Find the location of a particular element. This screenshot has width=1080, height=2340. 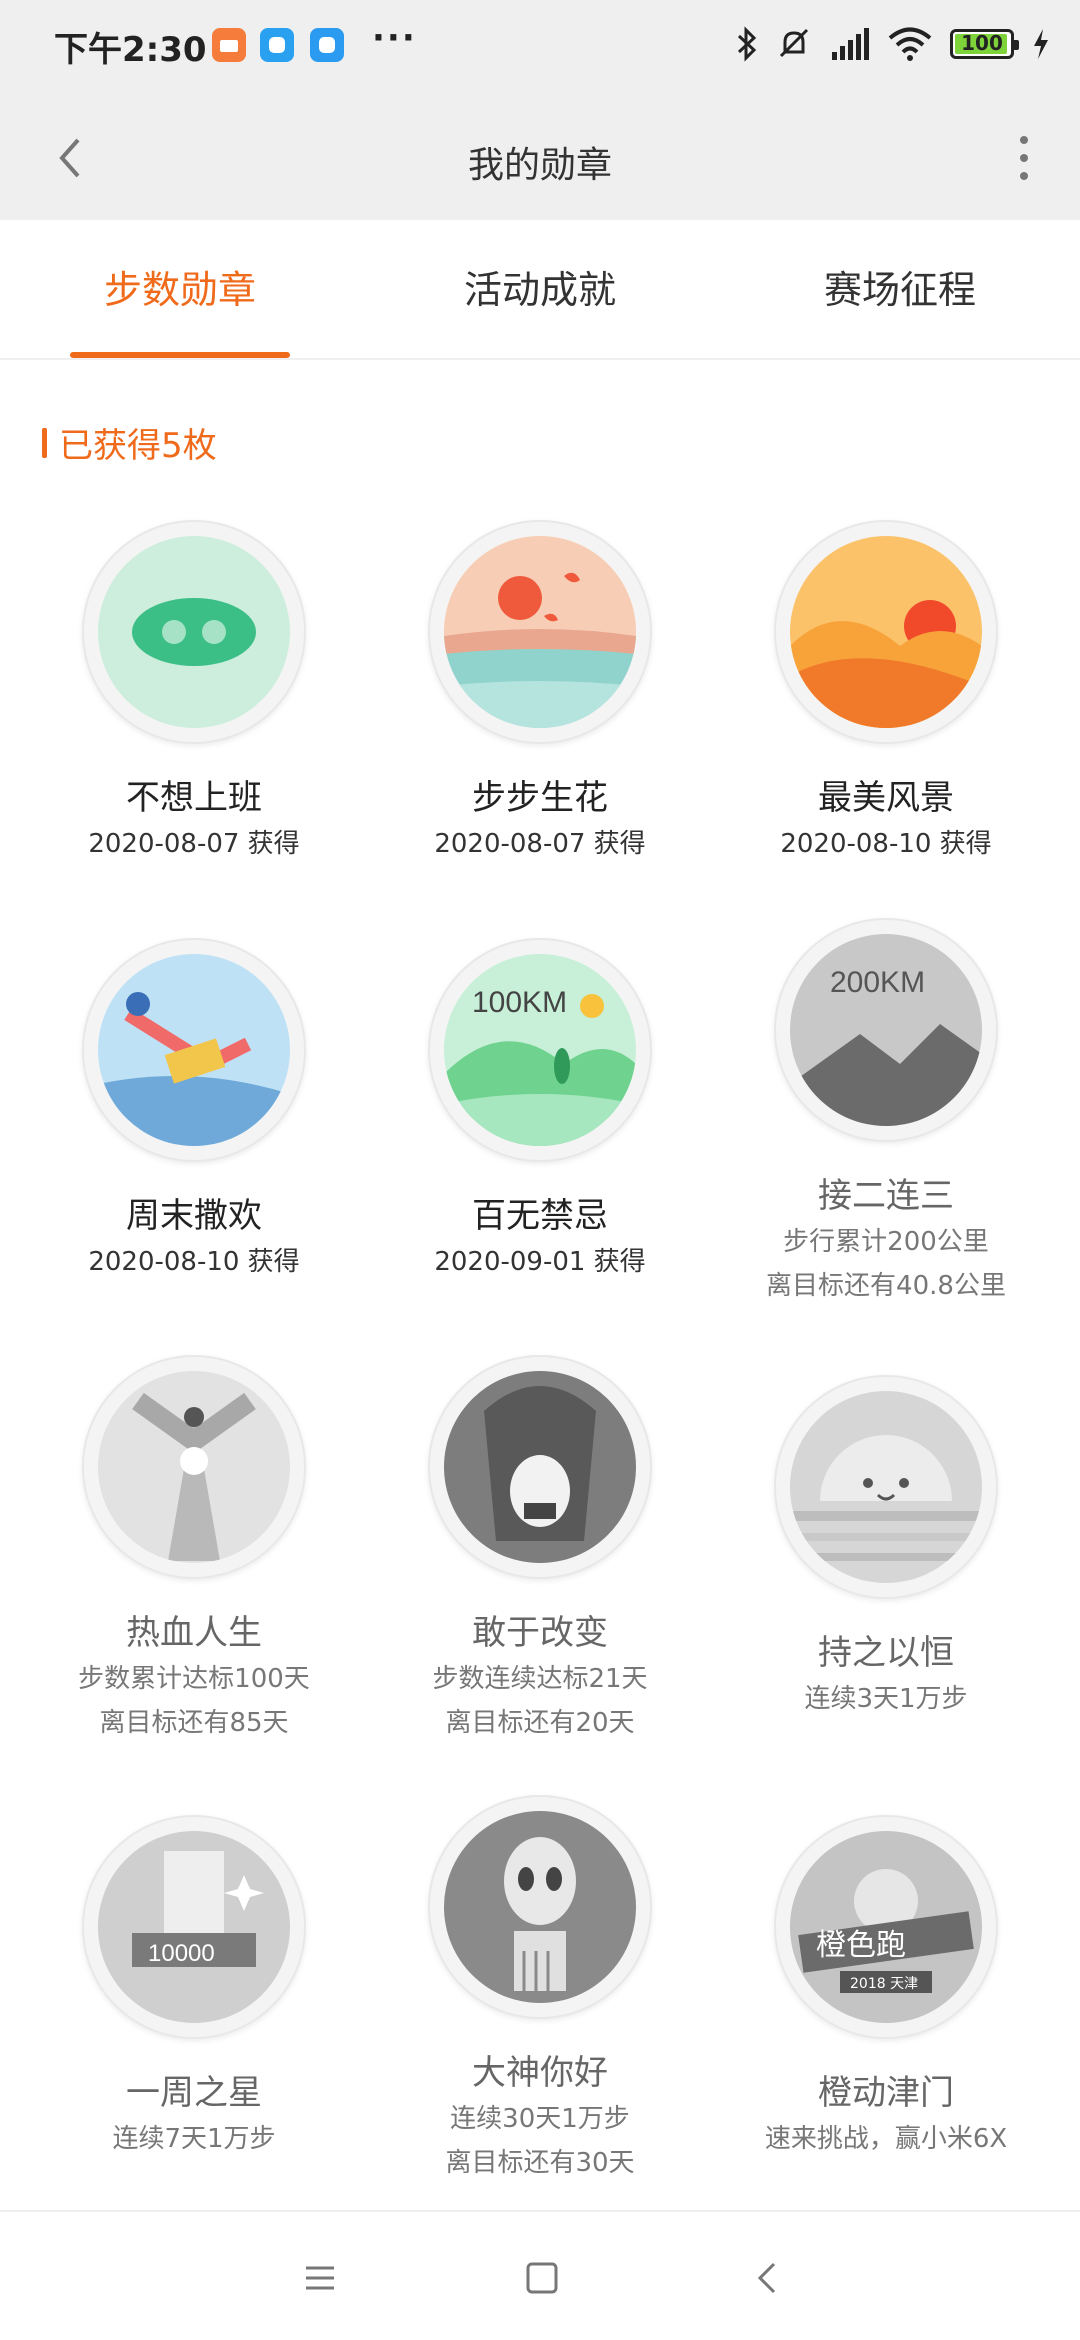

badge-remaining: 离目标还有85天 is located at coordinates (194, 1723).